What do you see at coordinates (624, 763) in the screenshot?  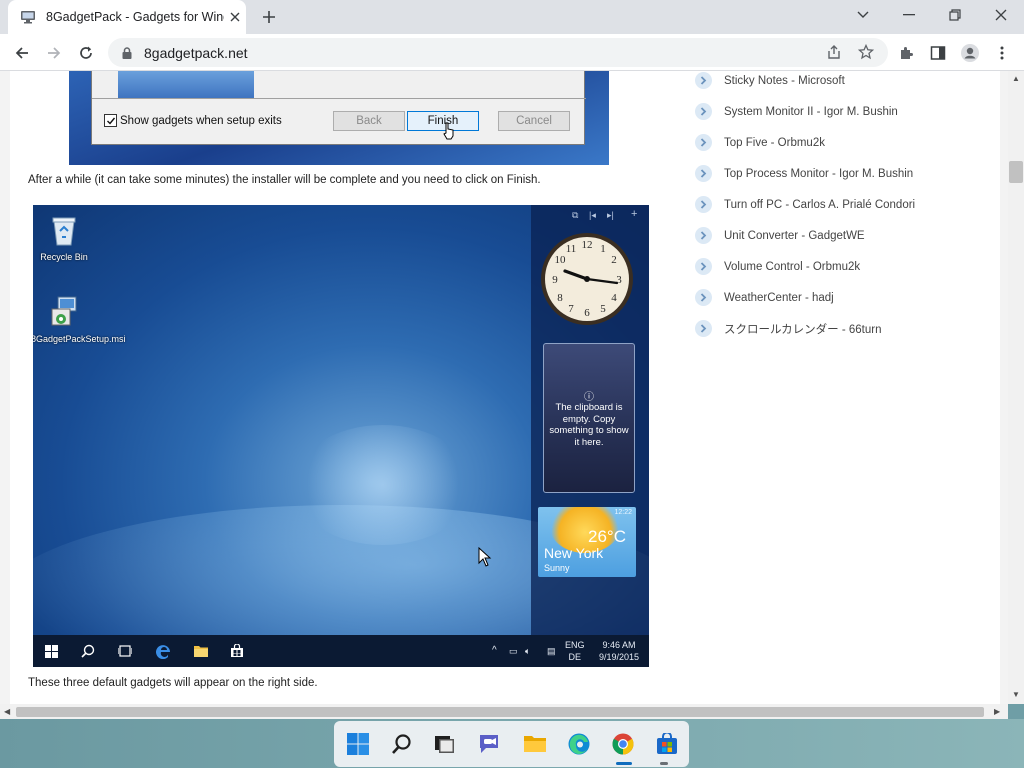 I see `chrome-active-indicator` at bounding box center [624, 763].